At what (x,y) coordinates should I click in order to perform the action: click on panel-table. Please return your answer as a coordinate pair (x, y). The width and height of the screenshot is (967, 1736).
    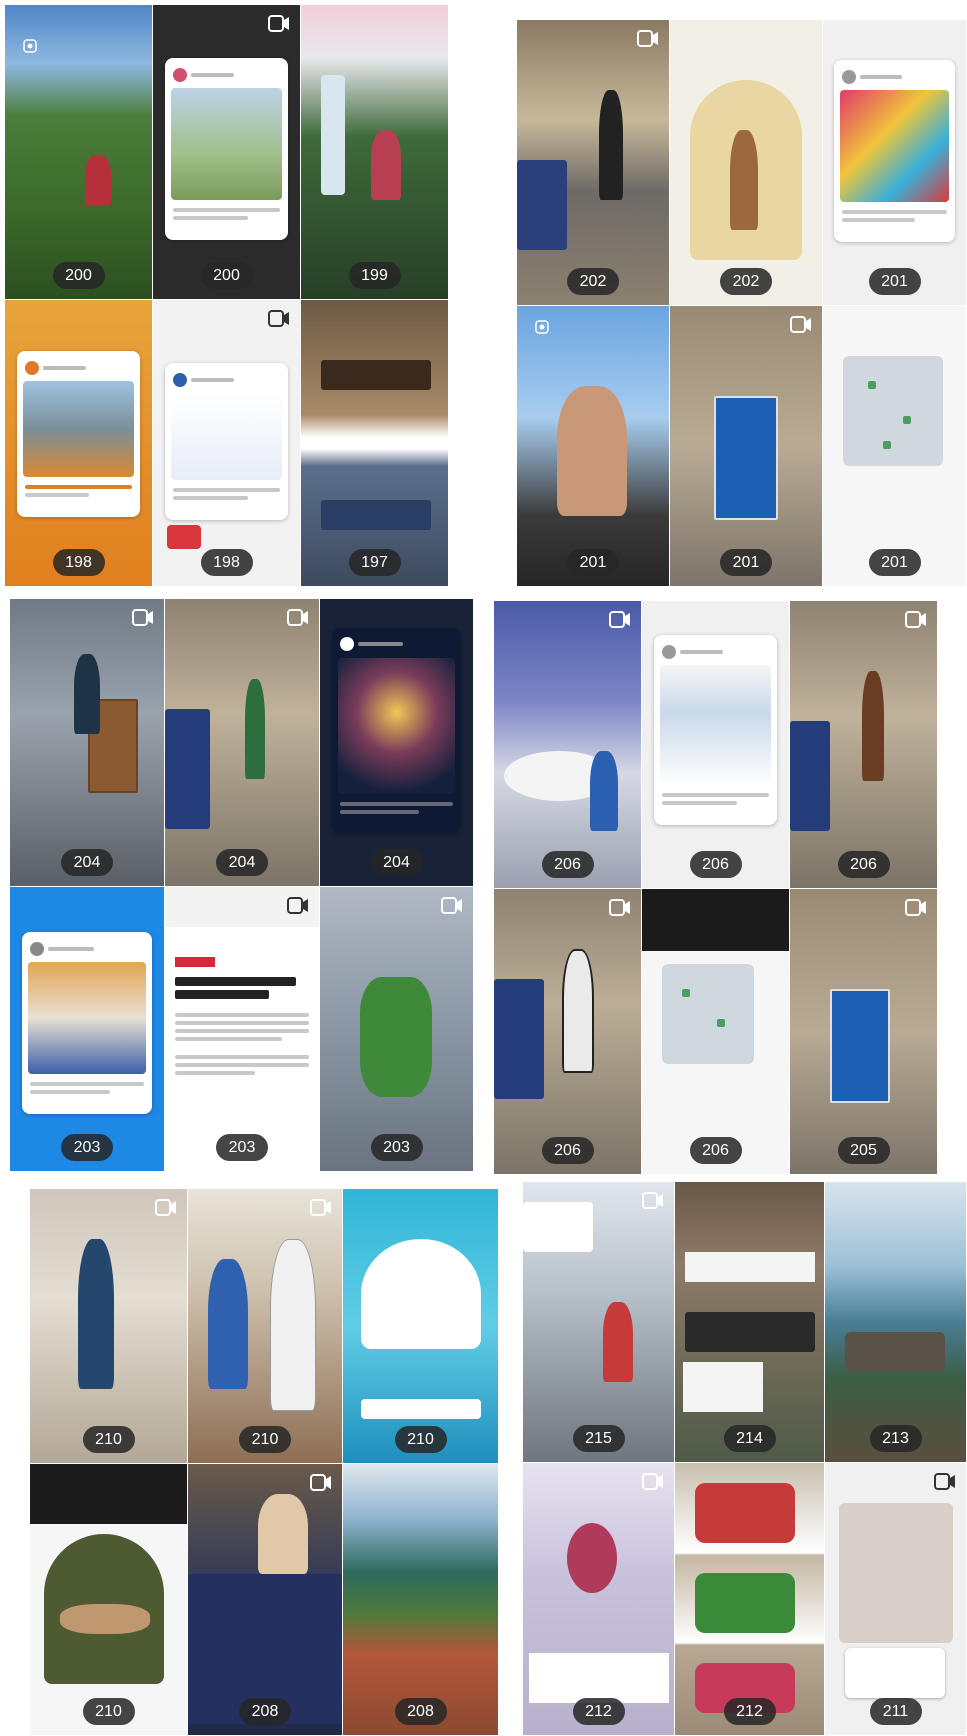
    Looking at the image, I should click on (750, 1332).